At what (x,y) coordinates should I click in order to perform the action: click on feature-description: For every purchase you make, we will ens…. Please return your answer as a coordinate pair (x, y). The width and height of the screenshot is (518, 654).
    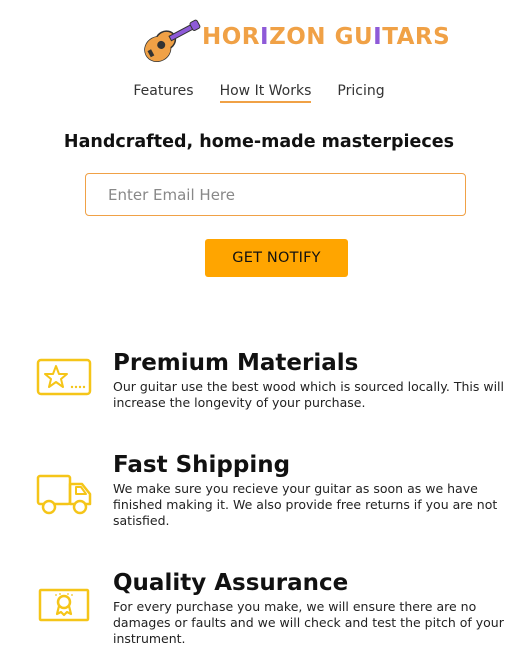
    Looking at the image, I should click on (308, 622).